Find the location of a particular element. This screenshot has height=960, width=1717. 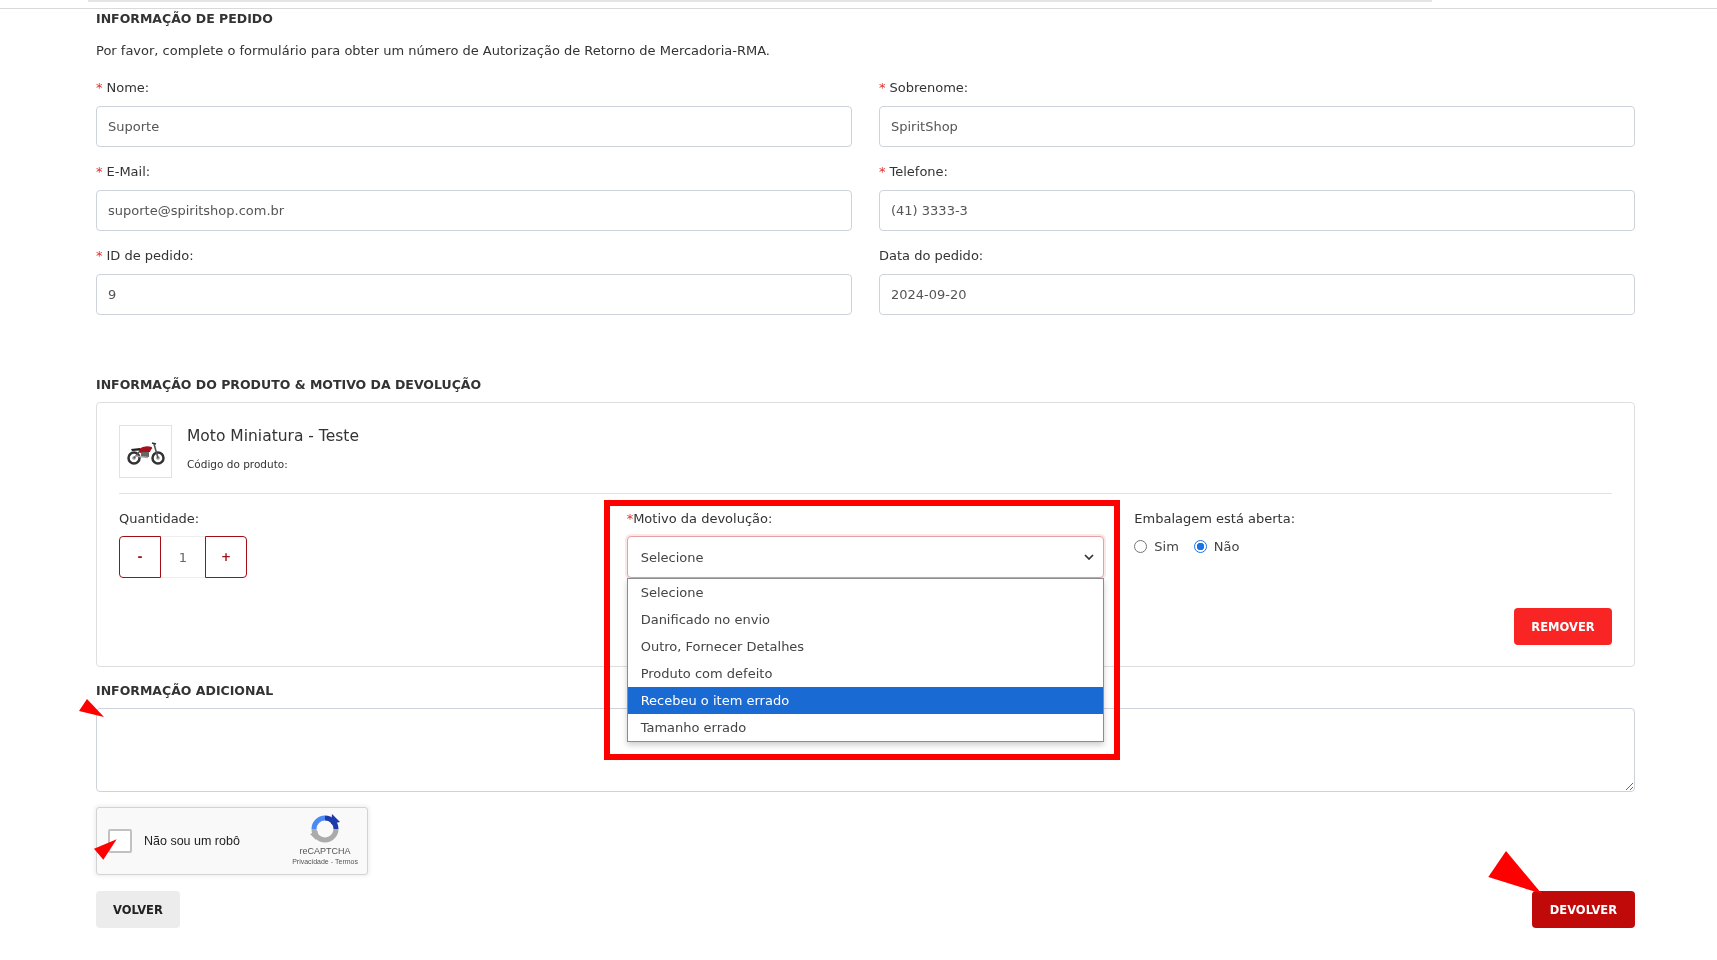

text-field: 9 is located at coordinates (474, 294).